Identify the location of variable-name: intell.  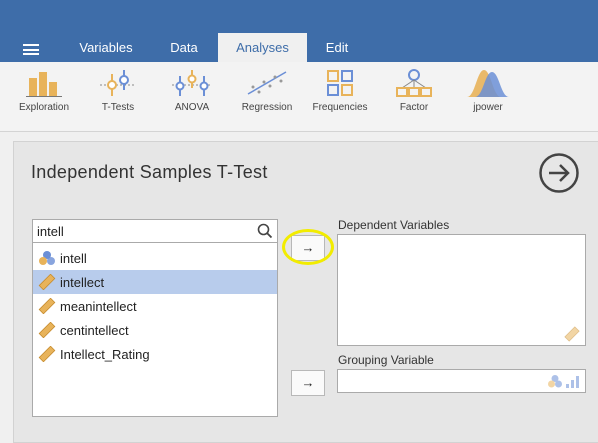
(73, 258).